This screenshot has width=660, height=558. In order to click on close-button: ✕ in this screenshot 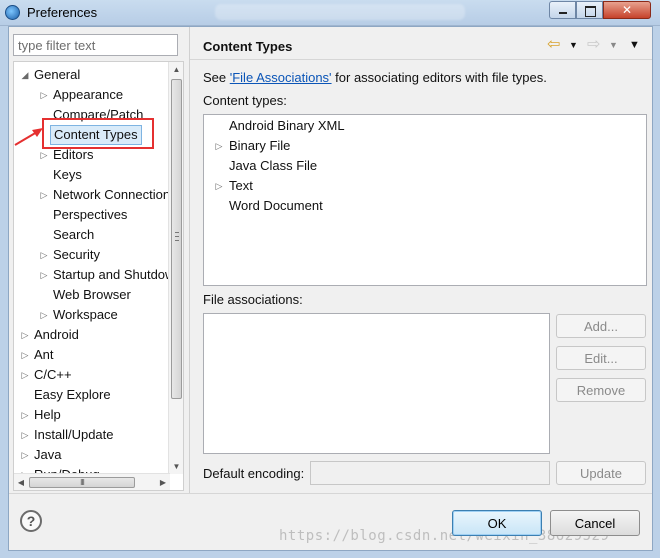, I will do `click(627, 10)`.